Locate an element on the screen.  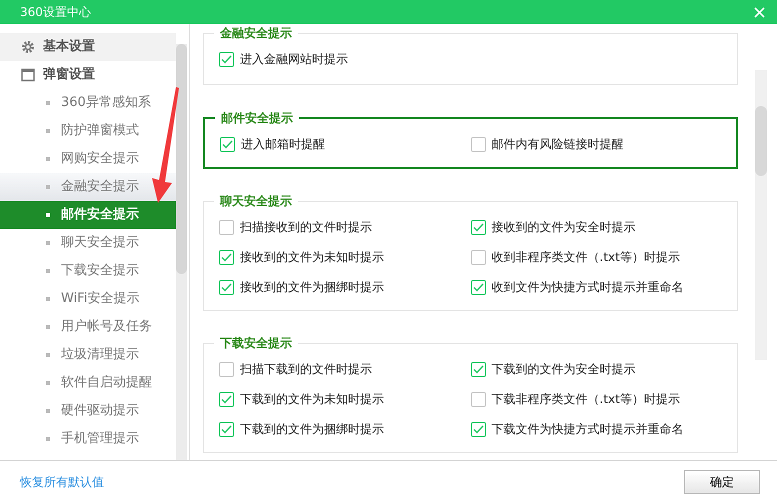
sidebar-item: 下载安全提示 is located at coordinates (88, 271).